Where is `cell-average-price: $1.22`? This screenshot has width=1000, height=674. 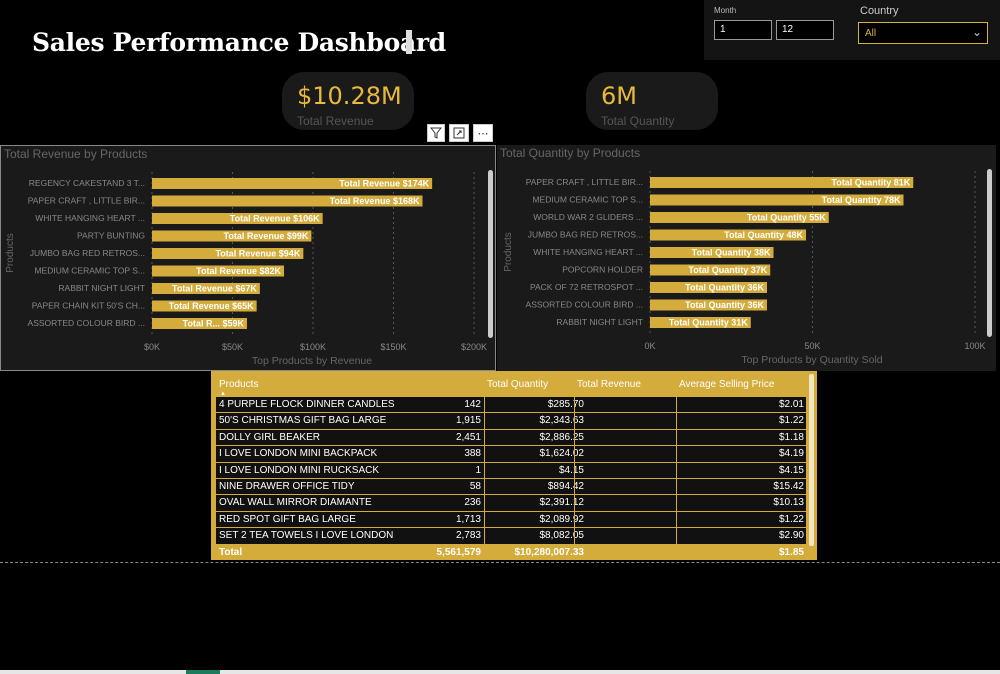 cell-average-price: $1.22 is located at coordinates (791, 519).